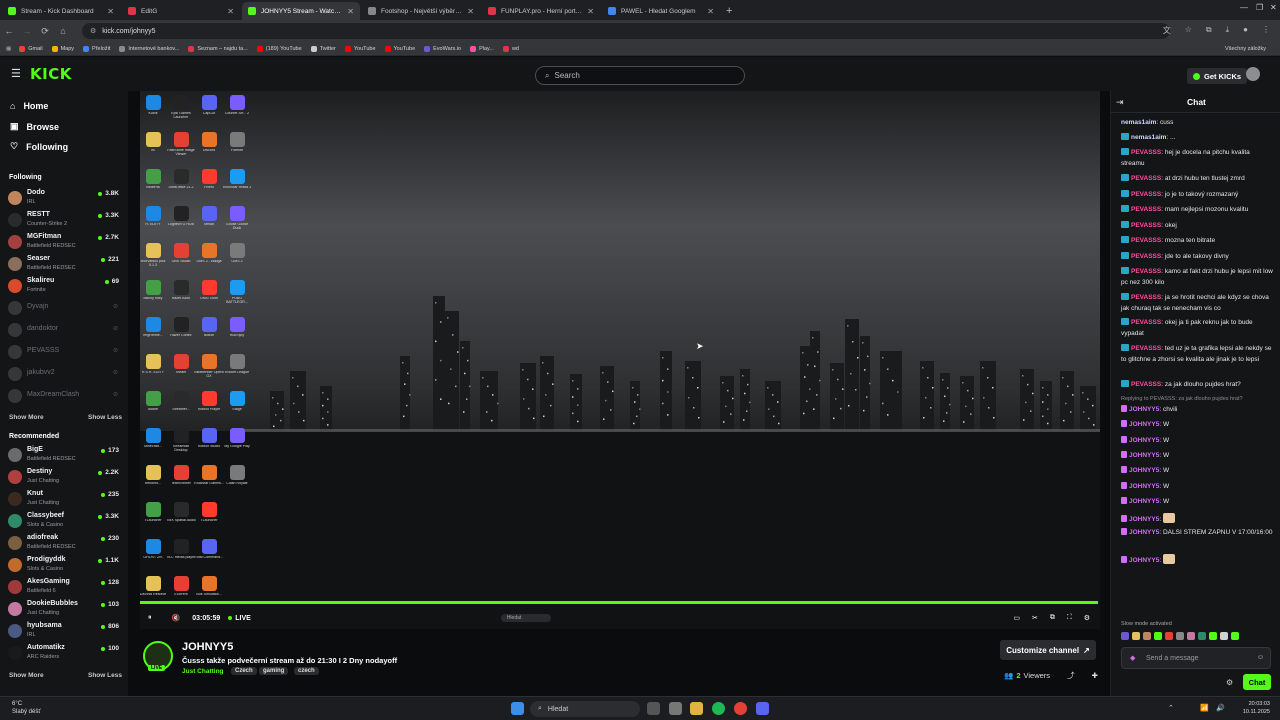  Describe the element at coordinates (301, 11) in the screenshot. I see `browser-tab: JOHNYY5 Stream - Watch Live ✕` at that location.